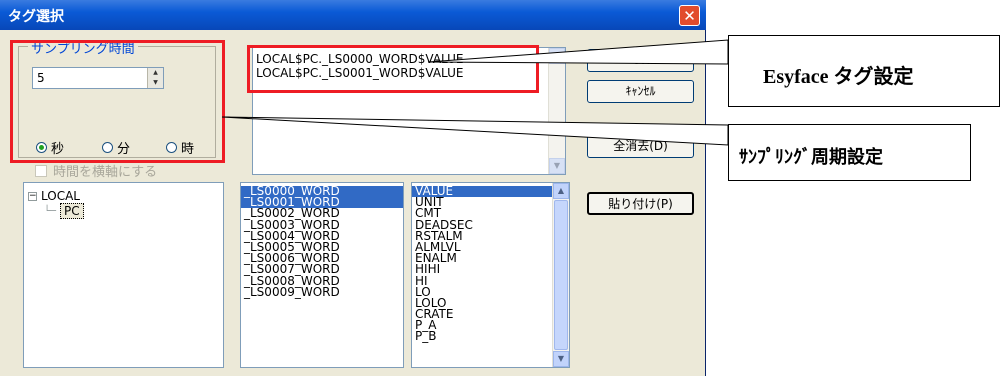  Describe the element at coordinates (640, 203) in the screenshot. I see `paste-button: 貼り付け(P)` at that location.